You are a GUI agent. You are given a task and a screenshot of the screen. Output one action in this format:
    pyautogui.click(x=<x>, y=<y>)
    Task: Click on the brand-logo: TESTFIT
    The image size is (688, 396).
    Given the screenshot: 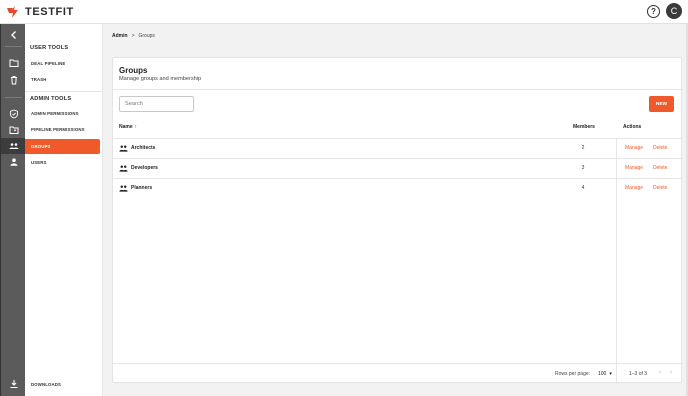 What is the action you would take?
    pyautogui.click(x=40, y=12)
    